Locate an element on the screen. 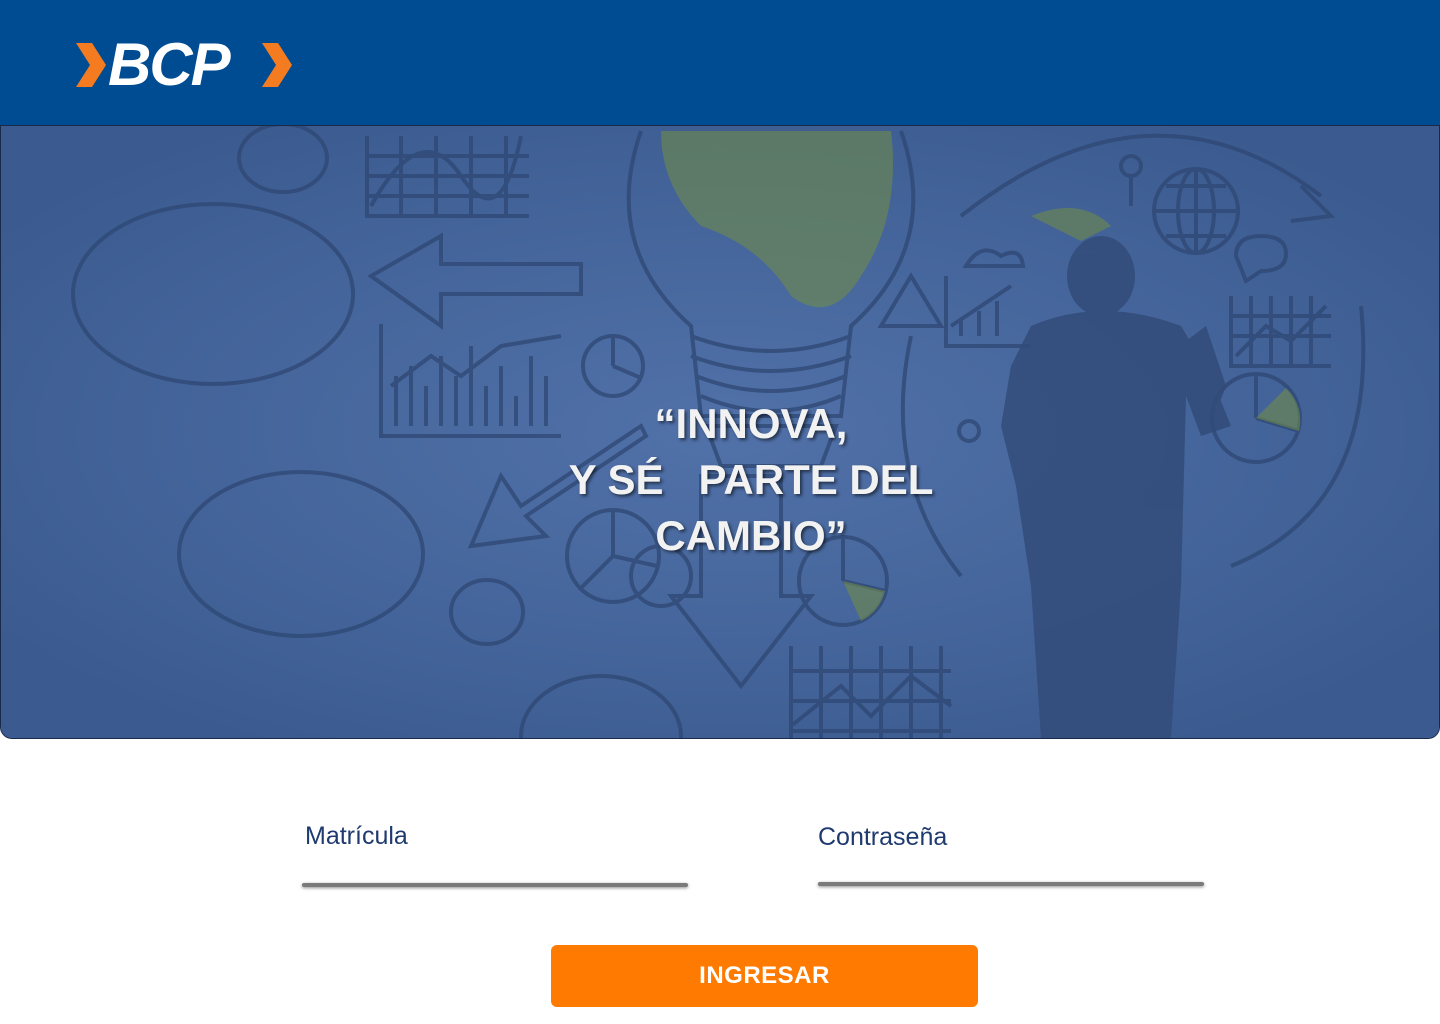 The image size is (1440, 1024). hero-quote-line-3: CAMBIO” is located at coordinates (751, 535).